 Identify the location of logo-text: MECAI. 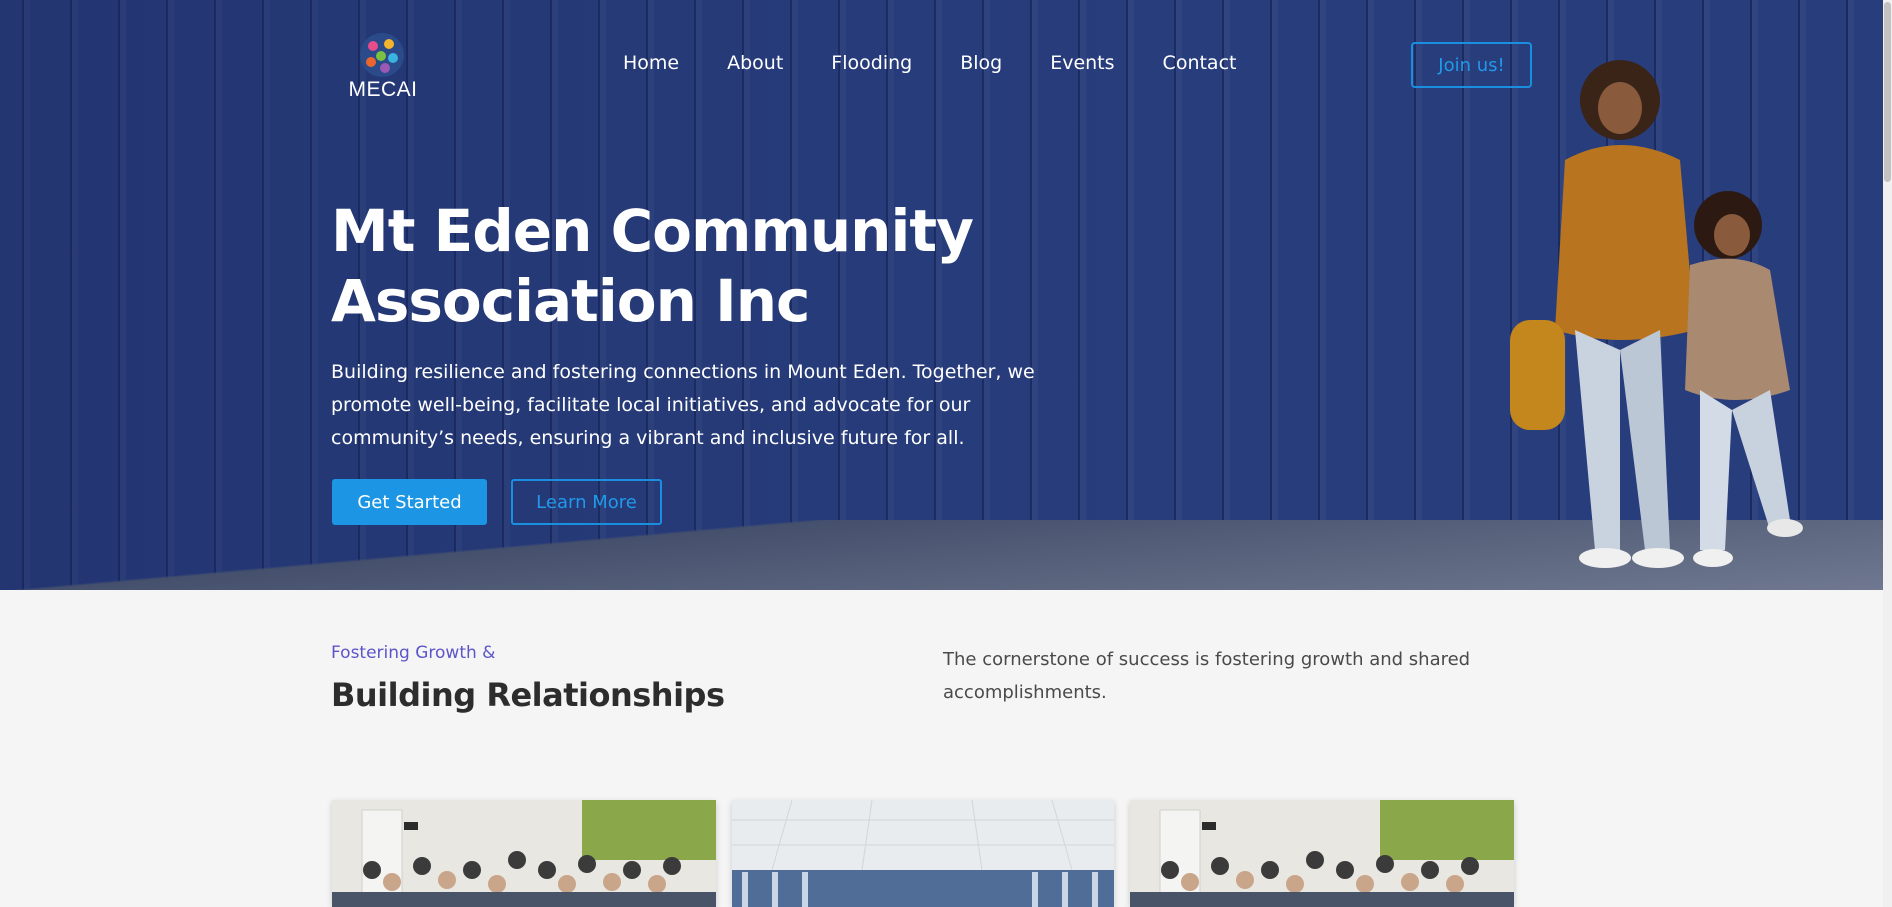
(383, 89).